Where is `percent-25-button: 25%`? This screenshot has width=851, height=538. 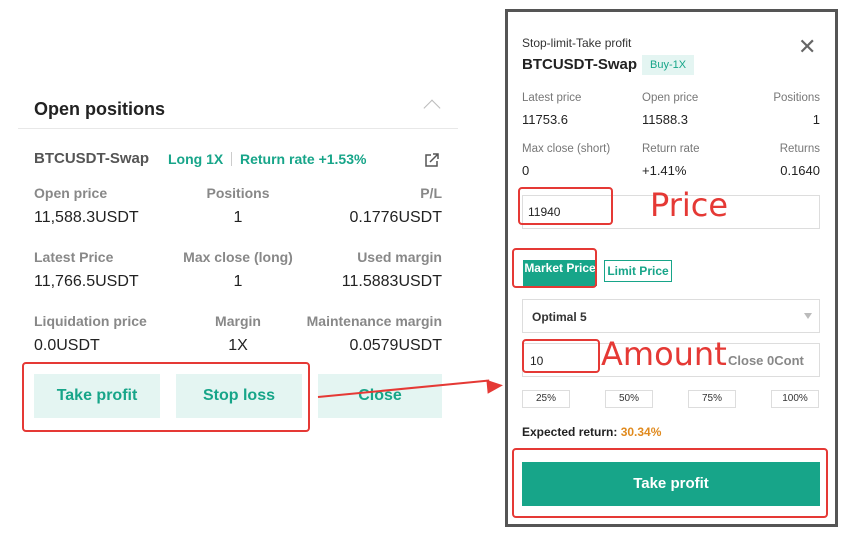 percent-25-button: 25% is located at coordinates (546, 399).